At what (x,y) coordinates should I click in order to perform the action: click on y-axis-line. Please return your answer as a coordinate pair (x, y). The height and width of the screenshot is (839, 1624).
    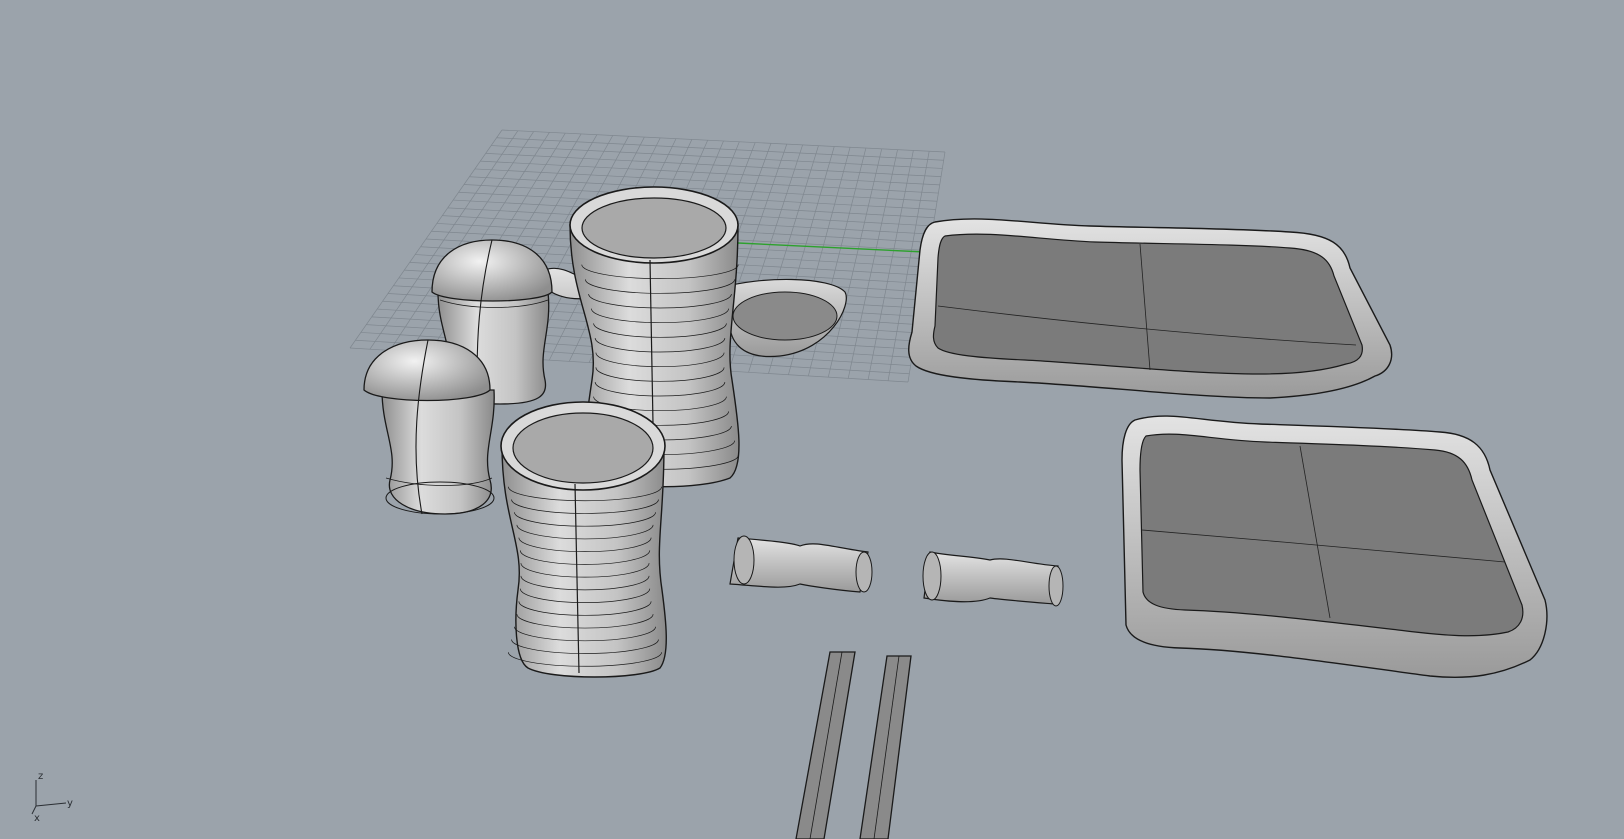
    Looking at the image, I should click on (831, 247).